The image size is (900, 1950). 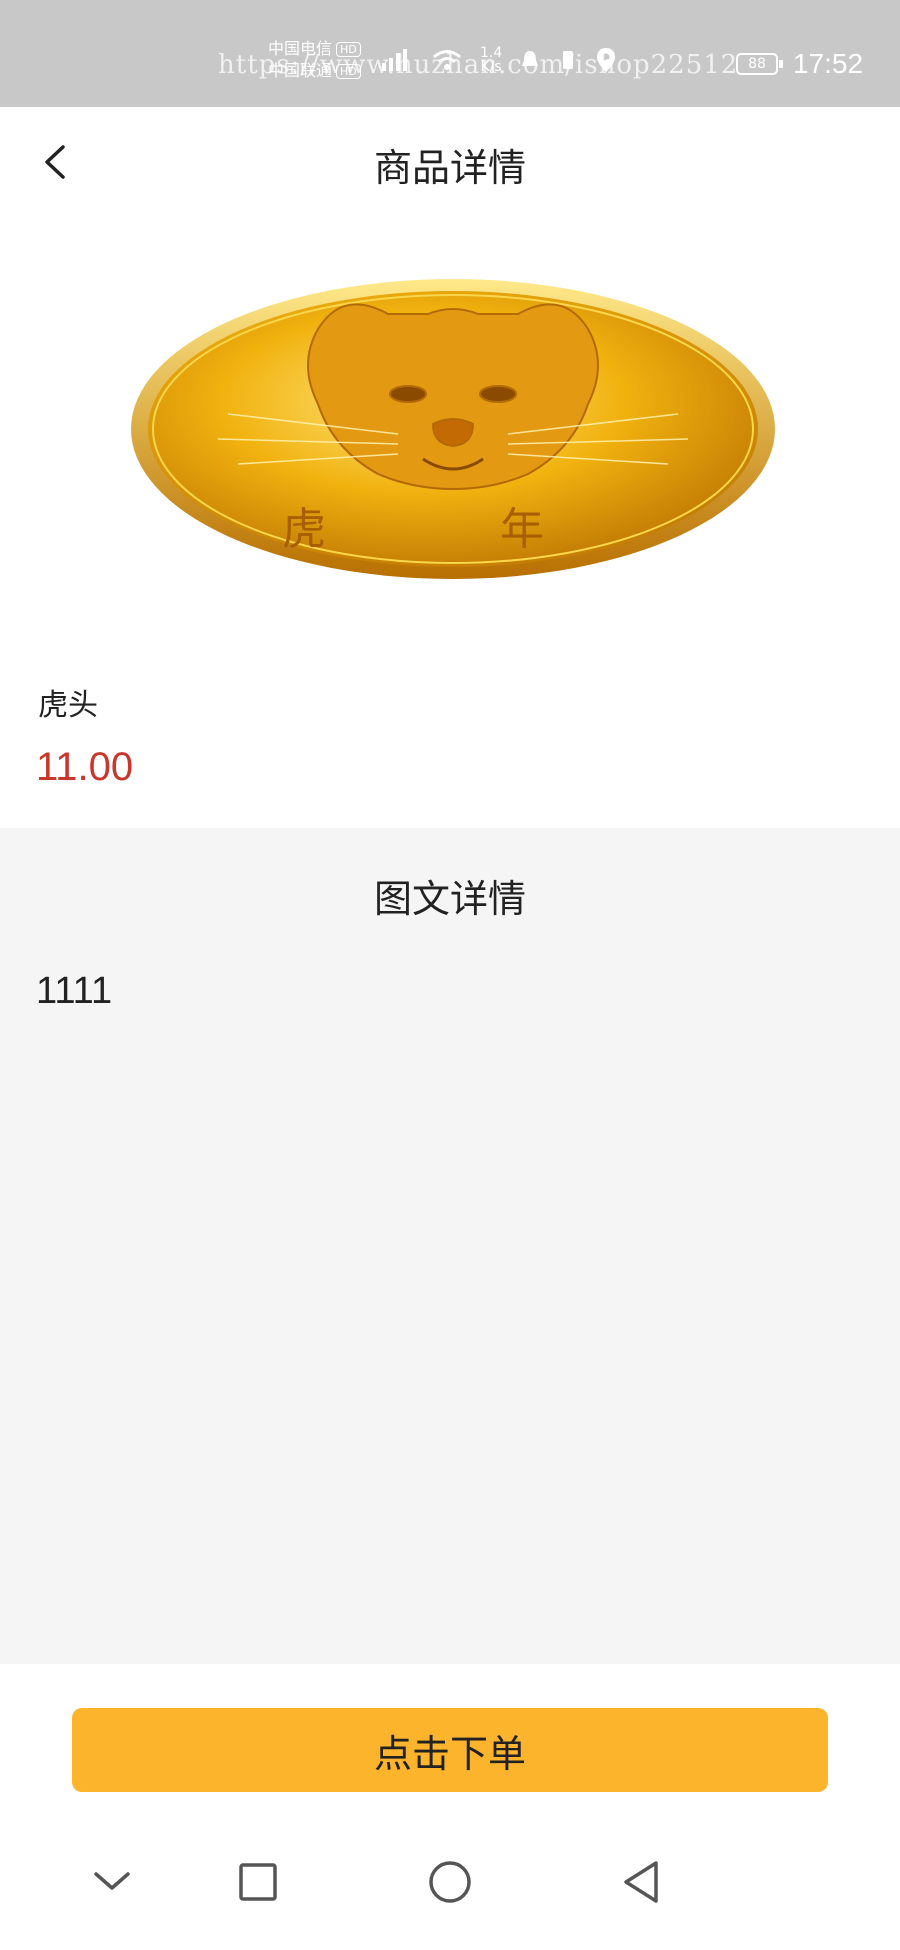 I want to click on chevron-down-icon, so click(x=112, y=1881).